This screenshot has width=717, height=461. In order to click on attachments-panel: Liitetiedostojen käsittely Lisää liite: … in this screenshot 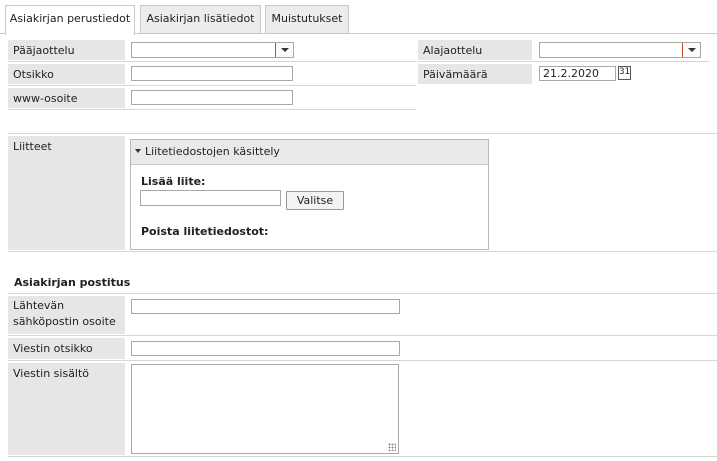, I will do `click(309, 194)`.